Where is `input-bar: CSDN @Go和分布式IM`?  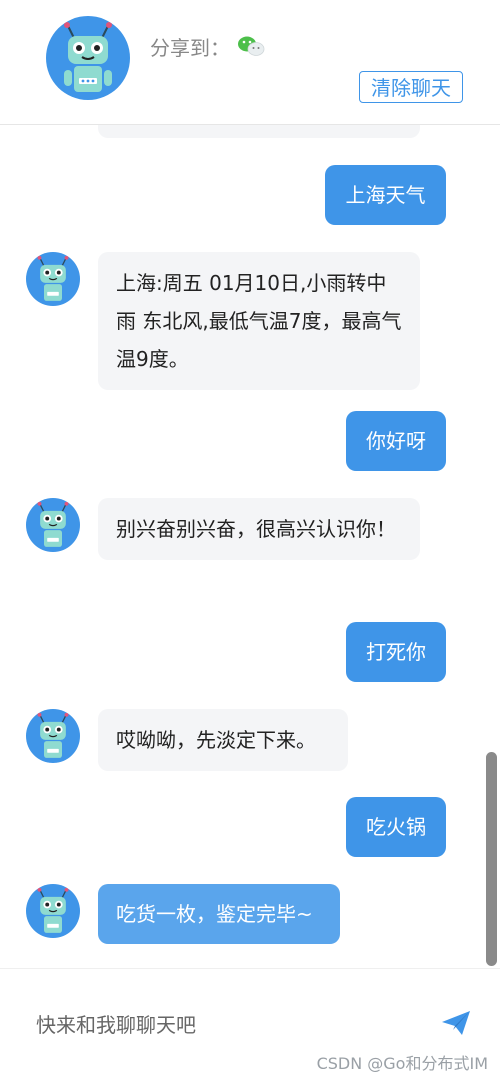
input-bar: CSDN @Go和分布式IM is located at coordinates (250, 1024).